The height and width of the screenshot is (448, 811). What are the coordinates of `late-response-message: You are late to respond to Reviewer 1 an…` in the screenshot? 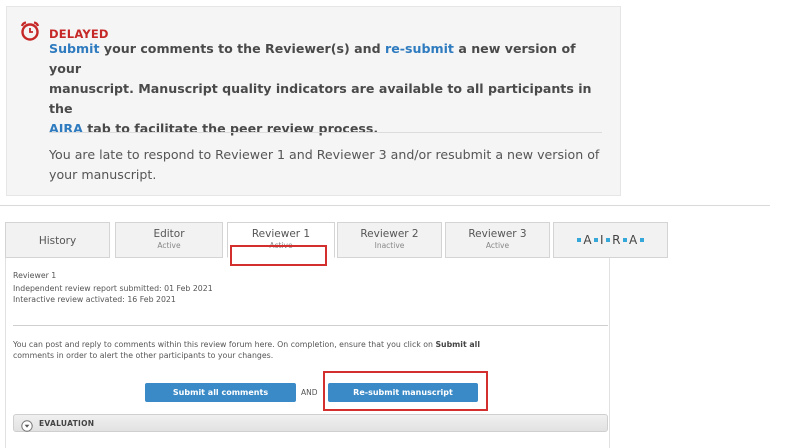 It's located at (329, 165).